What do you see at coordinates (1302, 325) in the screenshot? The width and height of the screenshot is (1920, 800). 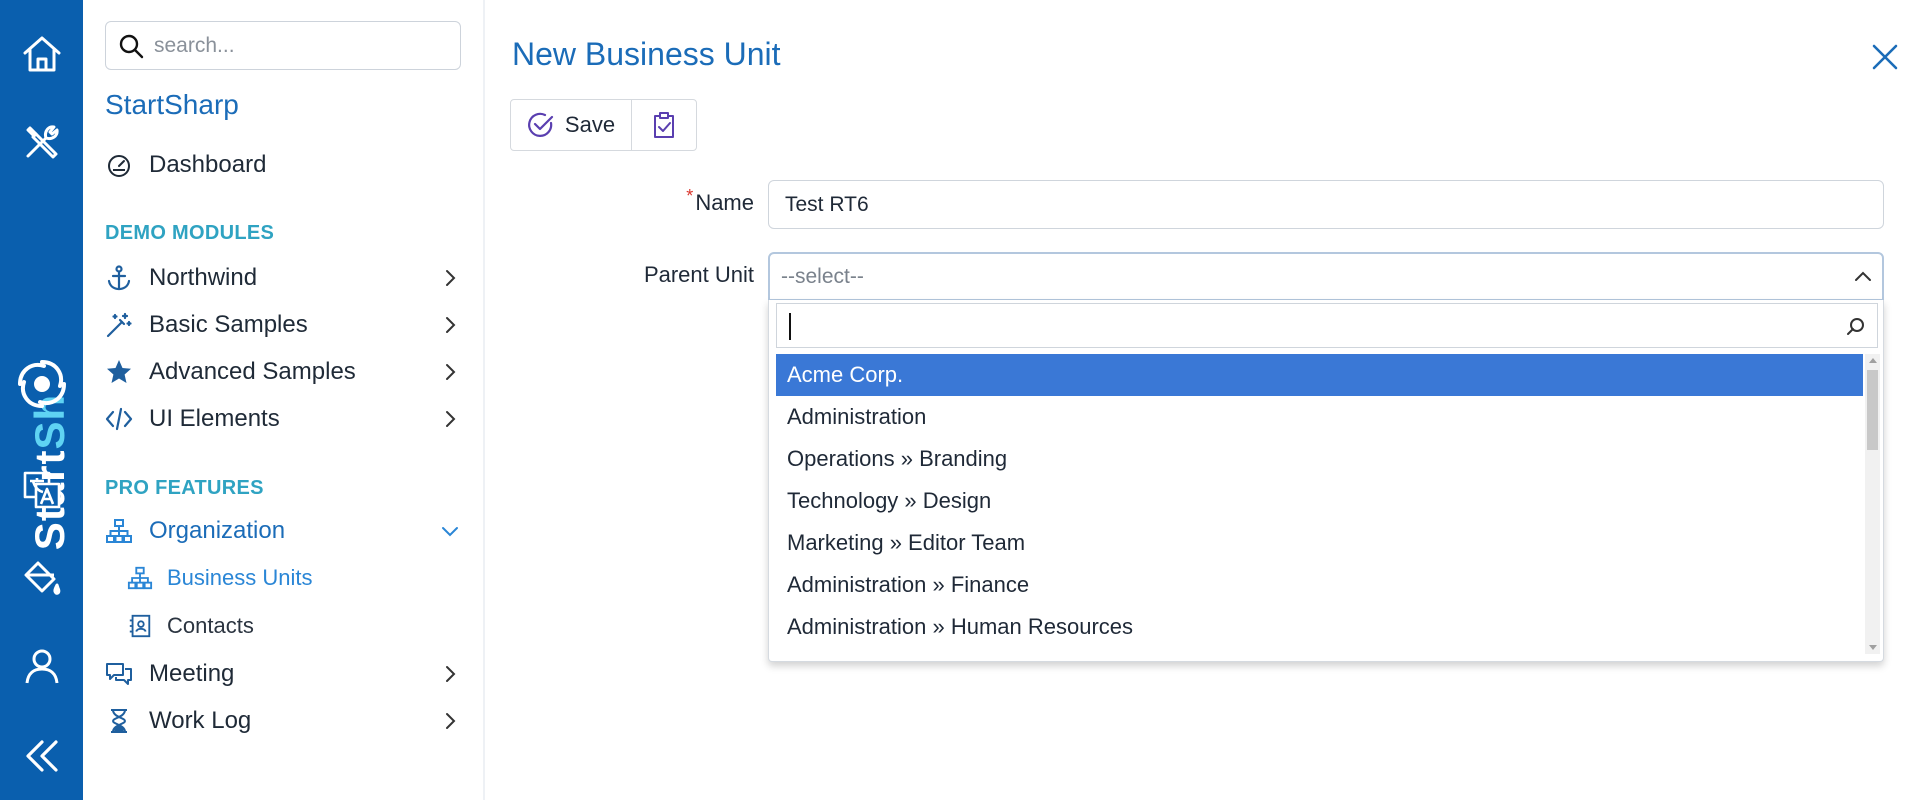 I see `dropdown-search-input` at bounding box center [1302, 325].